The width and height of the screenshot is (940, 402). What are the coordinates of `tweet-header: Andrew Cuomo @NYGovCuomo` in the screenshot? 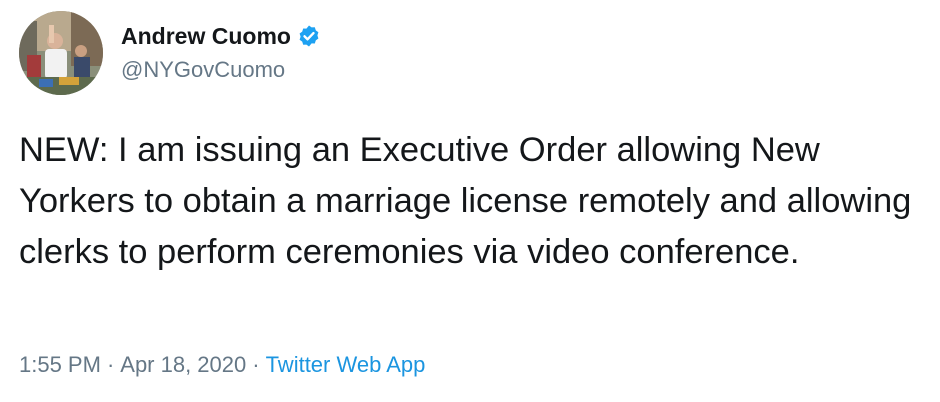 It's located at (170, 53).